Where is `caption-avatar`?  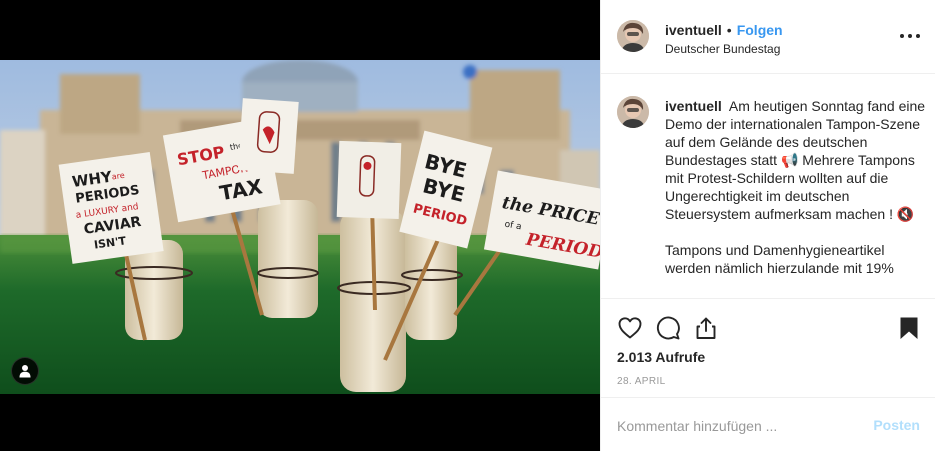 caption-avatar is located at coordinates (633, 112).